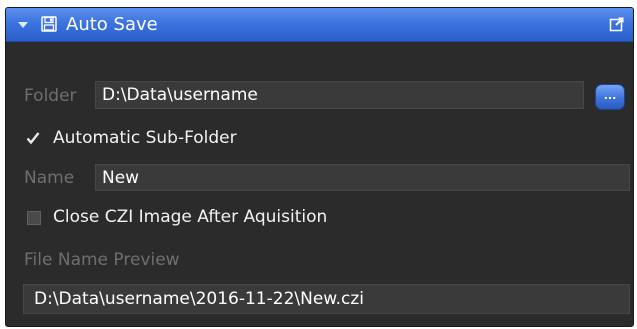 The height and width of the screenshot is (329, 637). I want to click on chevron-down-icon, so click(23, 25).